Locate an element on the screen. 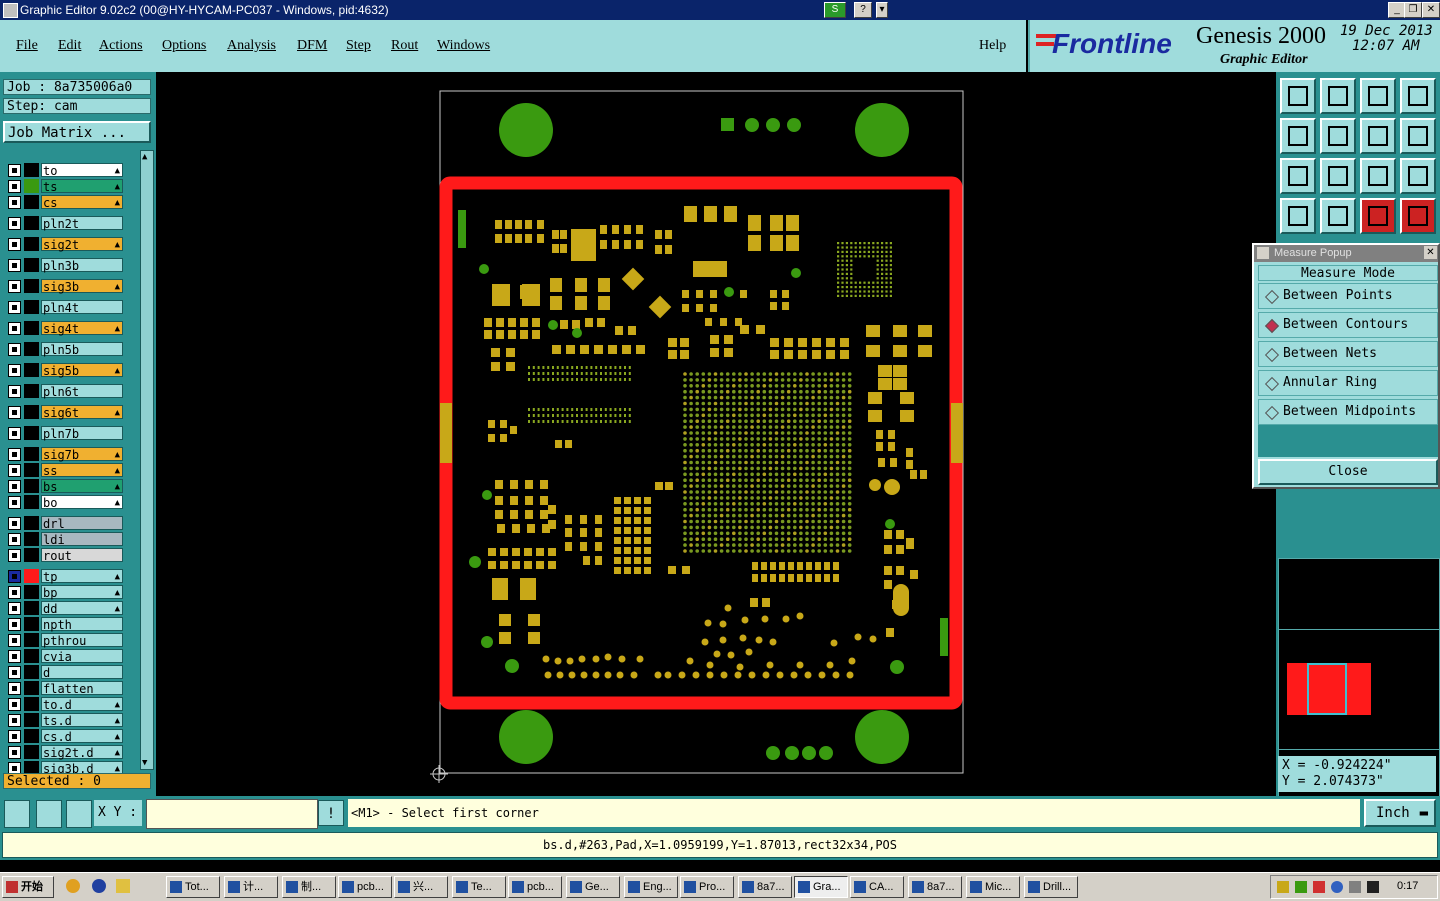 The height and width of the screenshot is (901, 1440). layer-row-sig5b: sig5b ▲ is located at coordinates (66, 370).